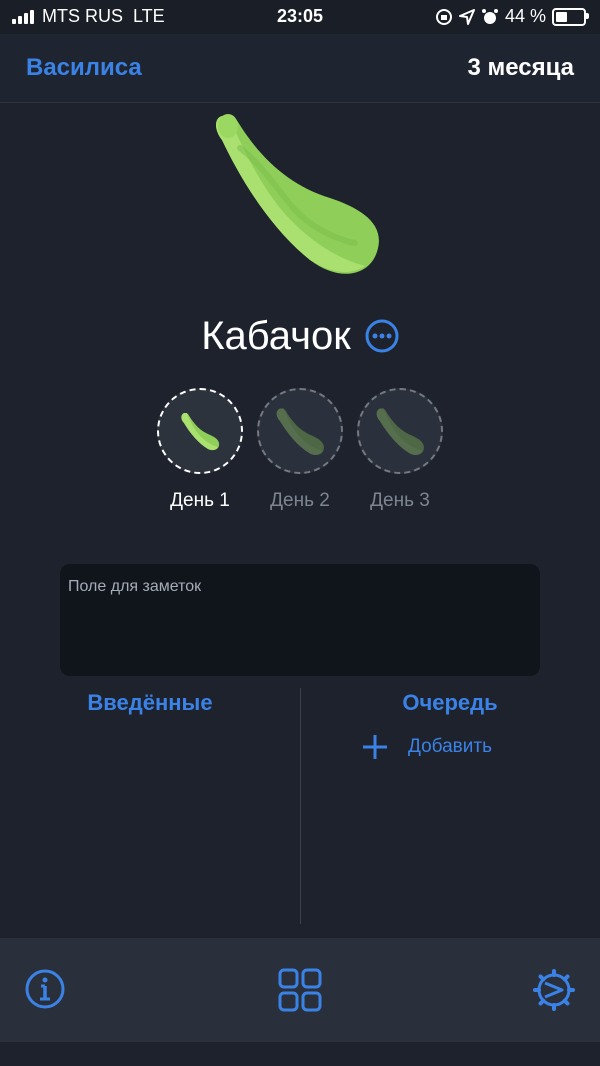 This screenshot has height=1066, width=600. What do you see at coordinates (150, 702) in the screenshot?
I see `entered-title: Введённые` at bounding box center [150, 702].